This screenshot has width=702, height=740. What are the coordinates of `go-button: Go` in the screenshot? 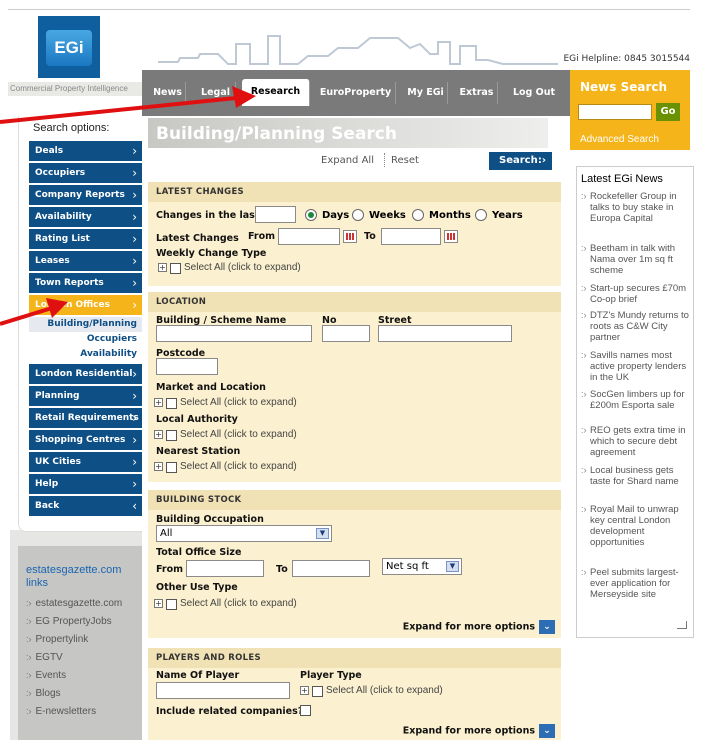 It's located at (668, 112).